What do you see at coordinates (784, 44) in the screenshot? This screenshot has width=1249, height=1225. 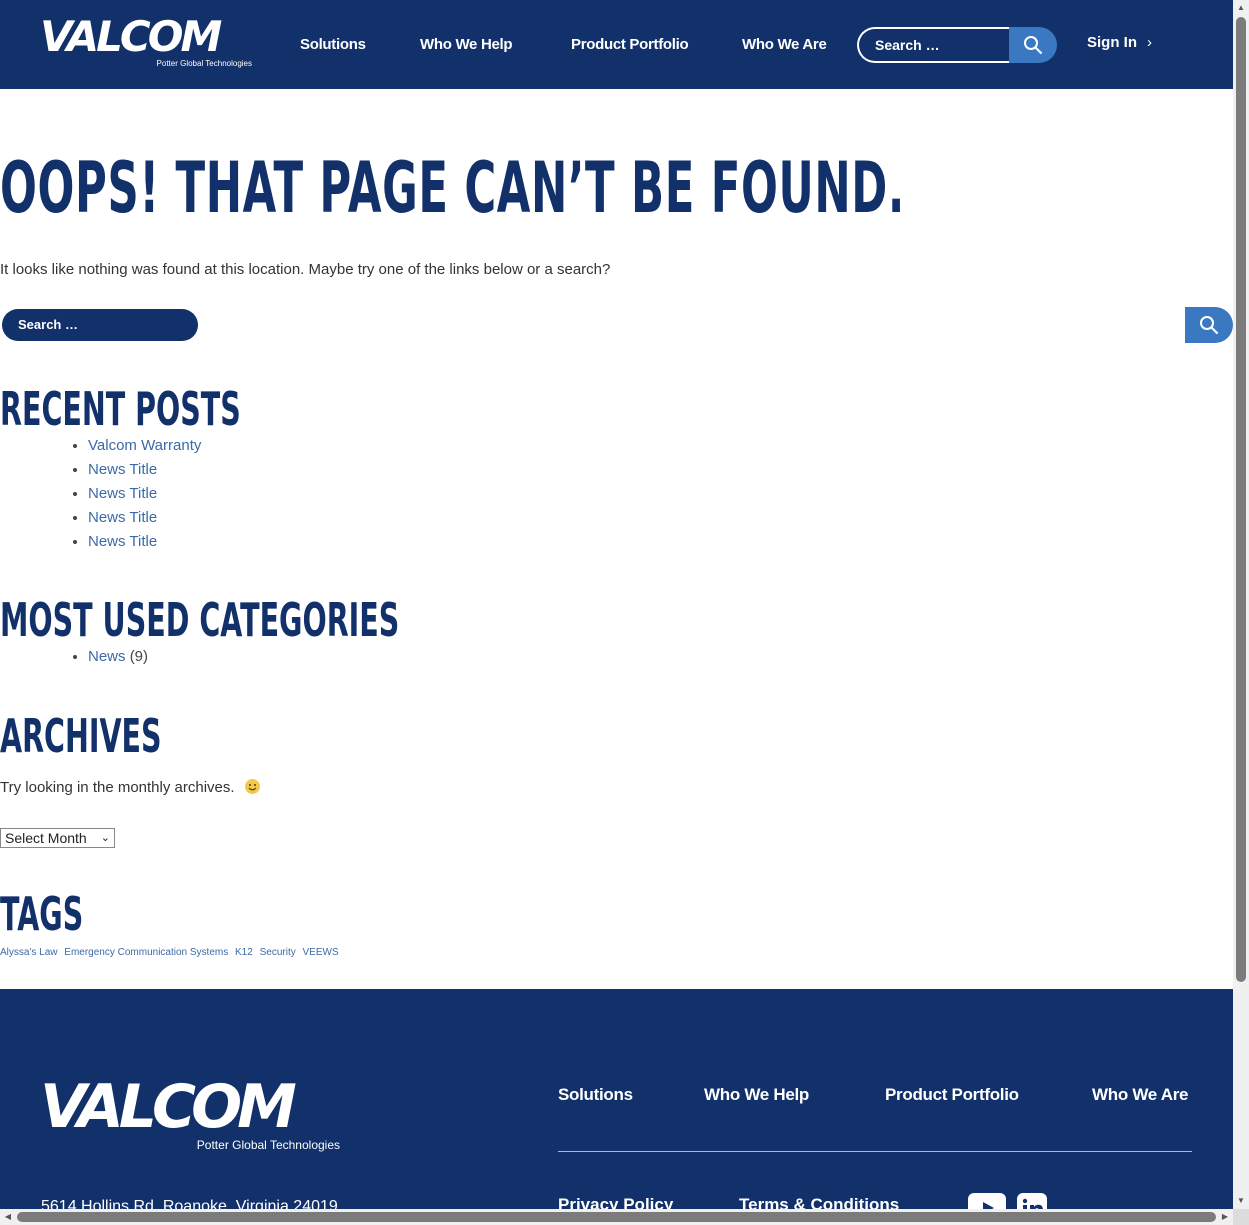 I see `nav-who-we-are: Who We Are` at bounding box center [784, 44].